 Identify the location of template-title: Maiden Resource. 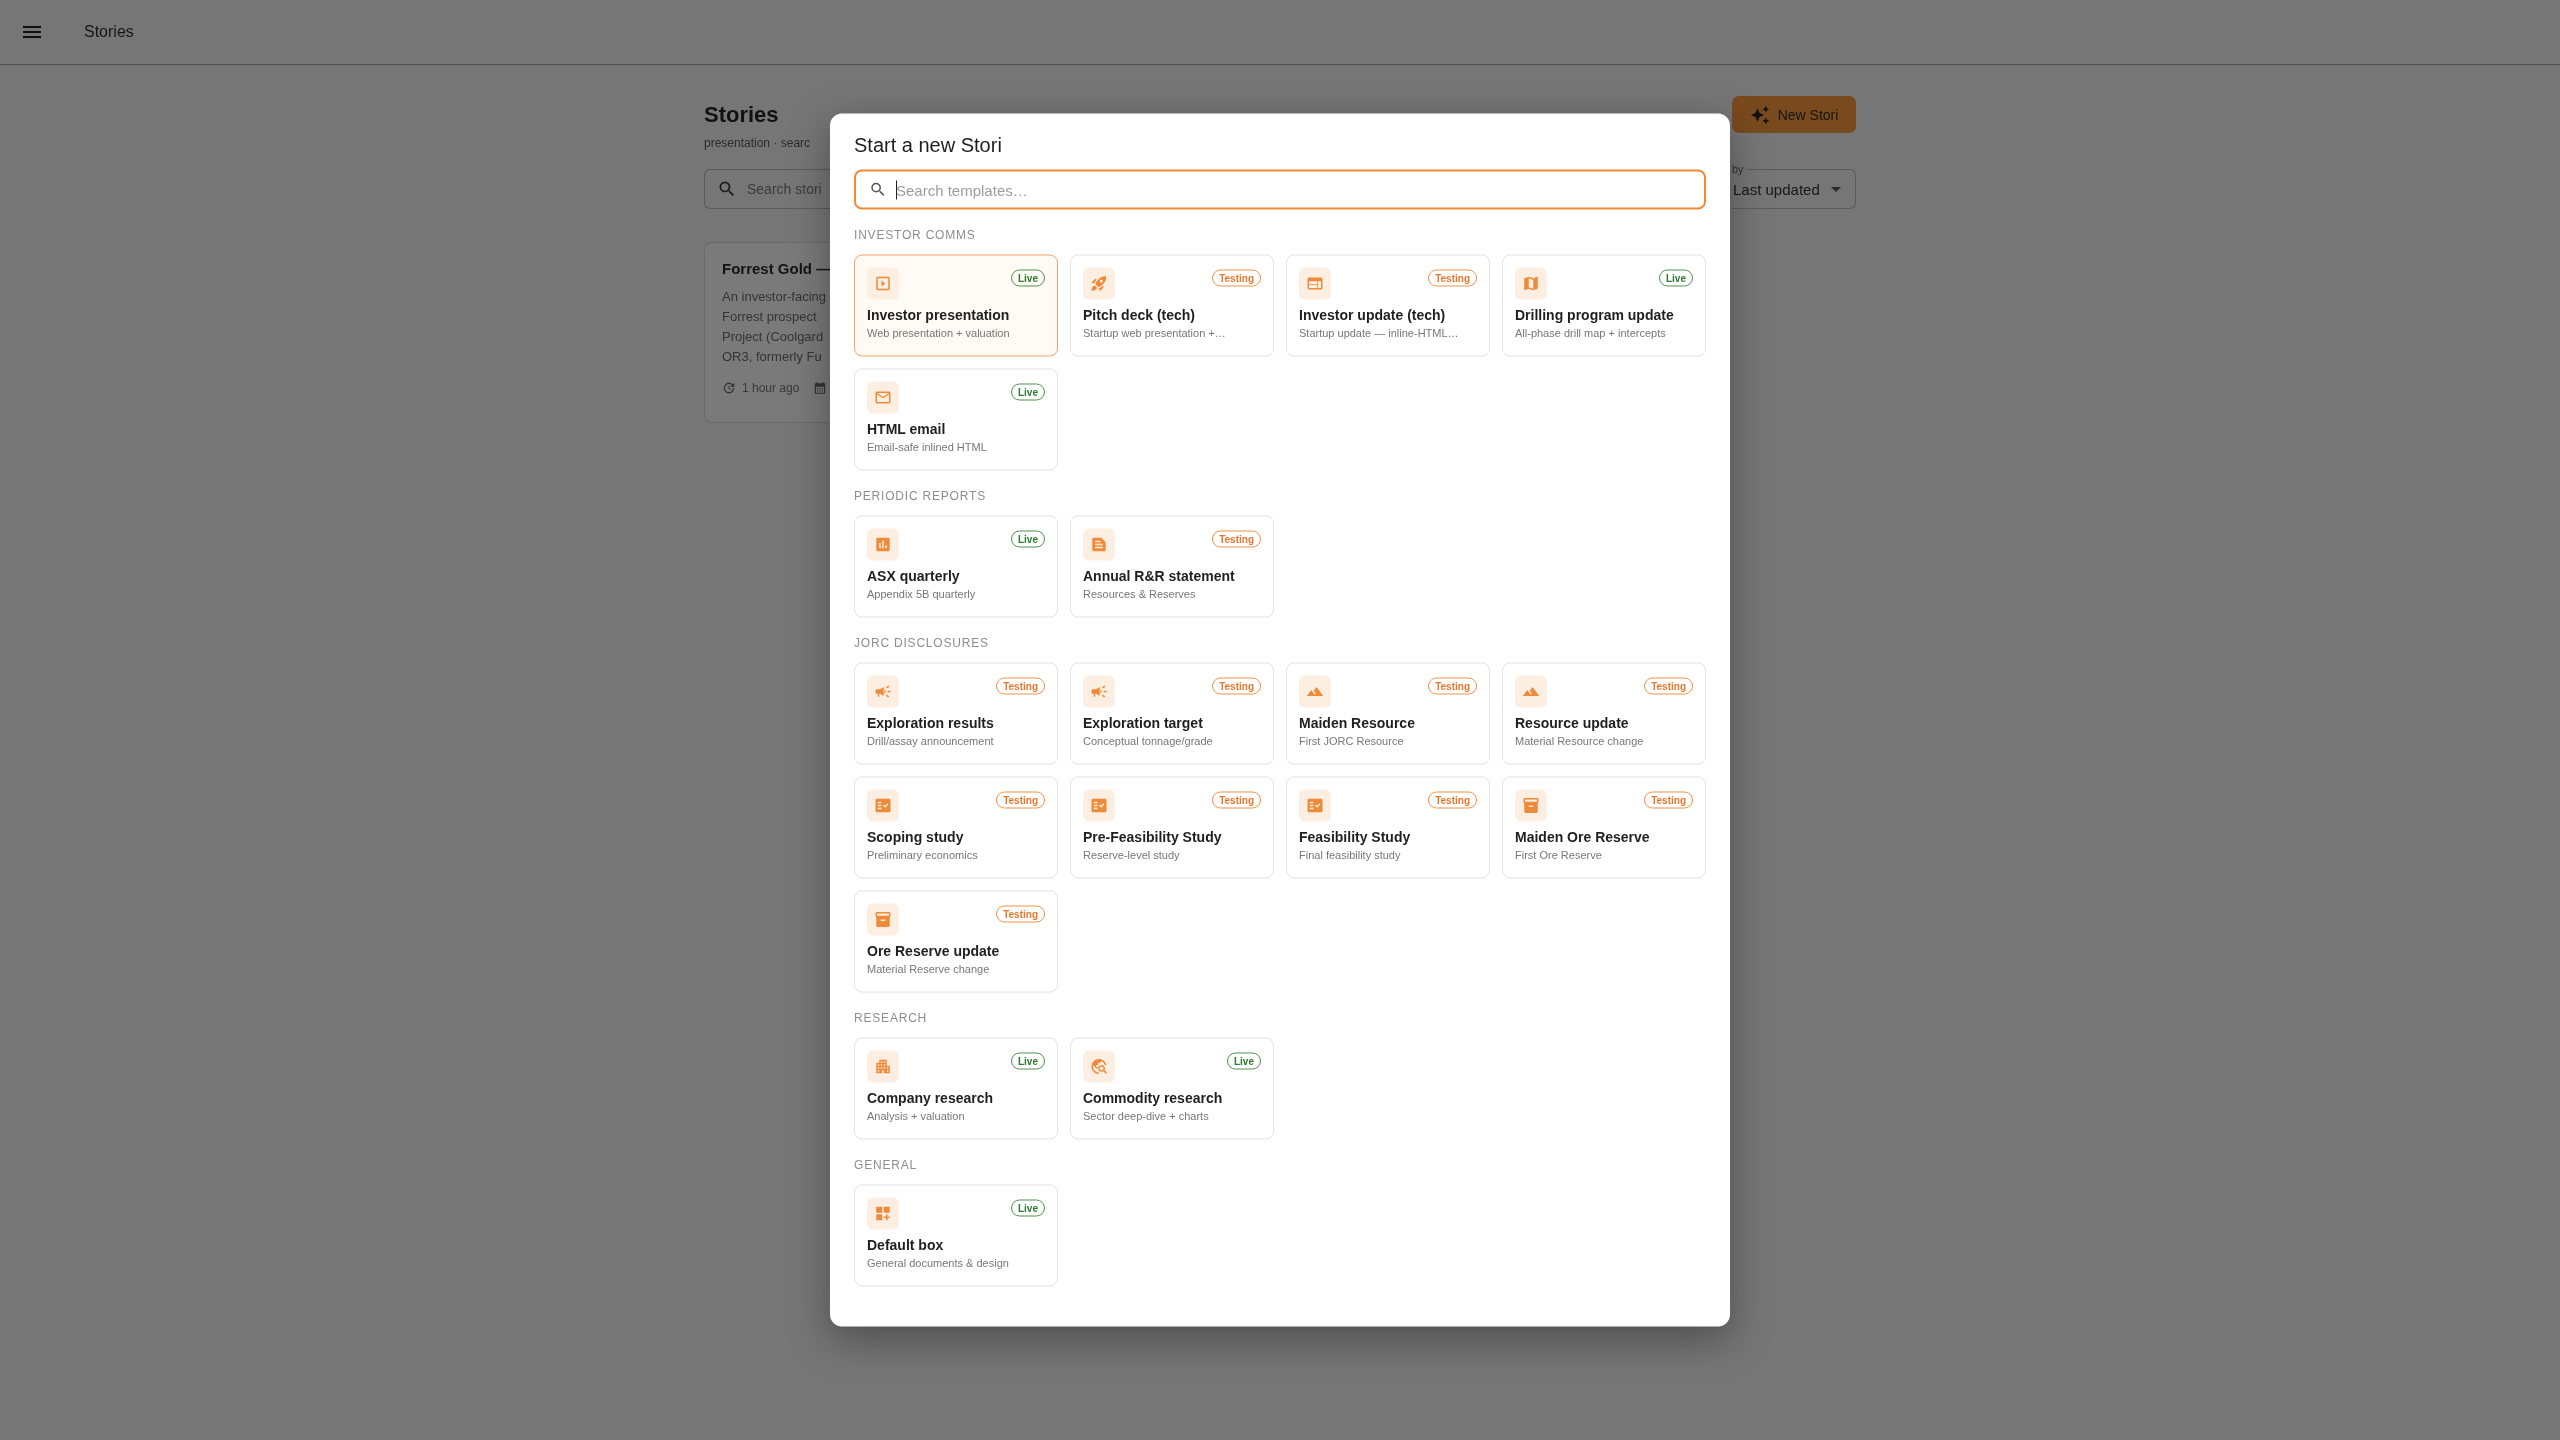
(1357, 722).